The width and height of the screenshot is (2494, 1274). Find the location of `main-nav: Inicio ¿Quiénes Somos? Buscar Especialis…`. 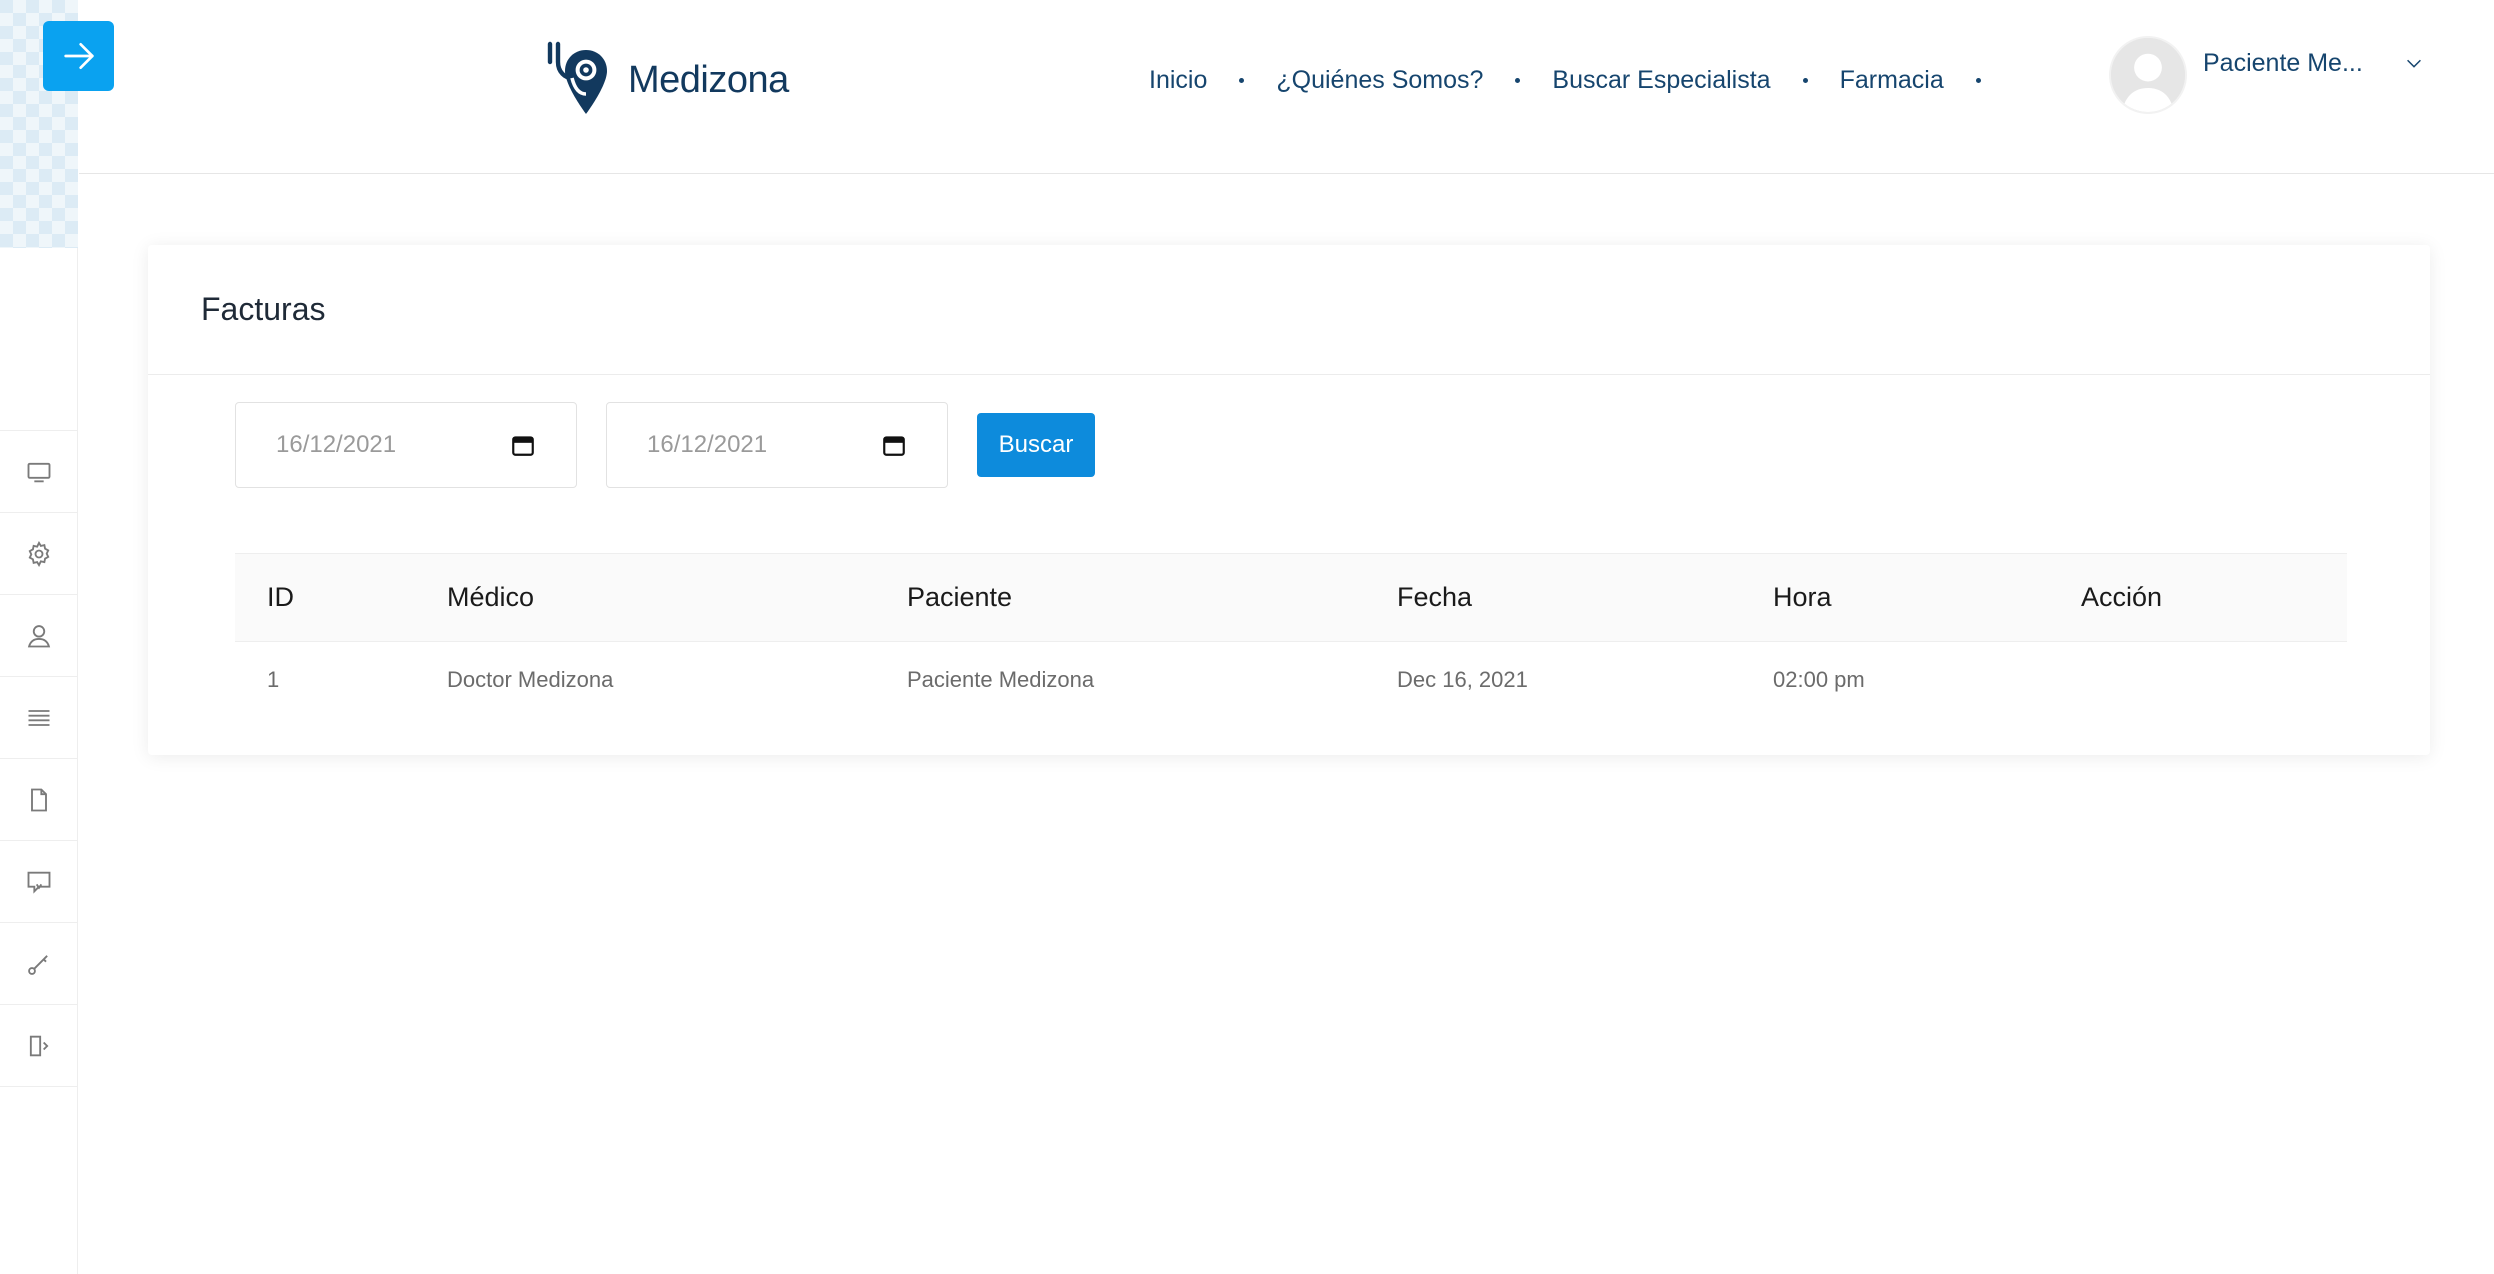

main-nav: Inicio ¿Quiénes Somos? Buscar Especialis… is located at coordinates (1581, 80).